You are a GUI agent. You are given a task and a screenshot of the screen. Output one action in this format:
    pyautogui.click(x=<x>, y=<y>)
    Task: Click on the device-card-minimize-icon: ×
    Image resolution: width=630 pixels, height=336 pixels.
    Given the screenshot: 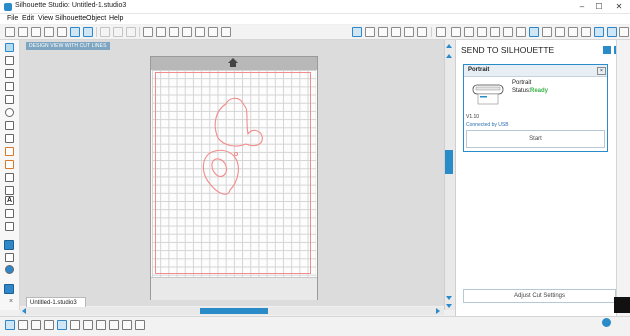 What is the action you would take?
    pyautogui.click(x=601, y=71)
    